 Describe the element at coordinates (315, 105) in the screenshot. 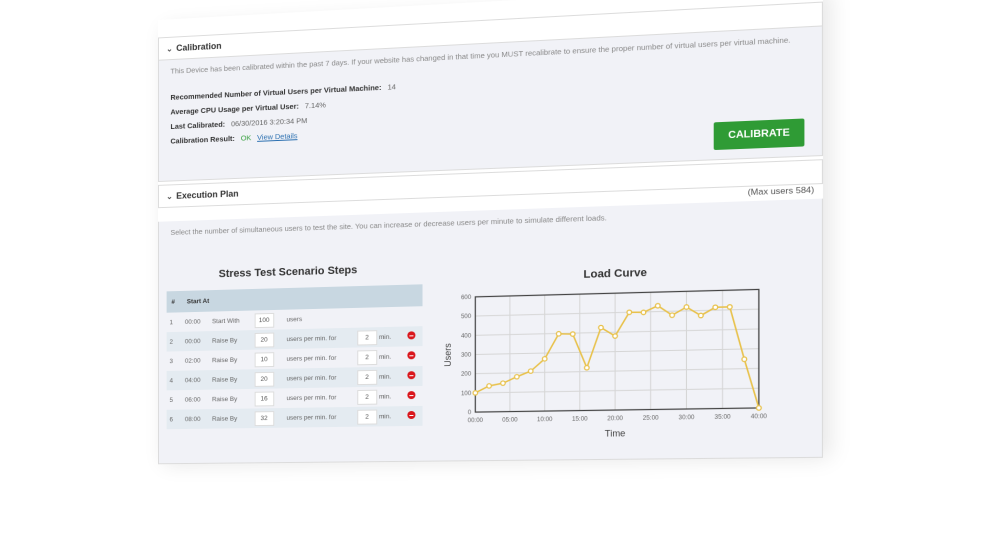

I see `field-value: 7.14%` at that location.